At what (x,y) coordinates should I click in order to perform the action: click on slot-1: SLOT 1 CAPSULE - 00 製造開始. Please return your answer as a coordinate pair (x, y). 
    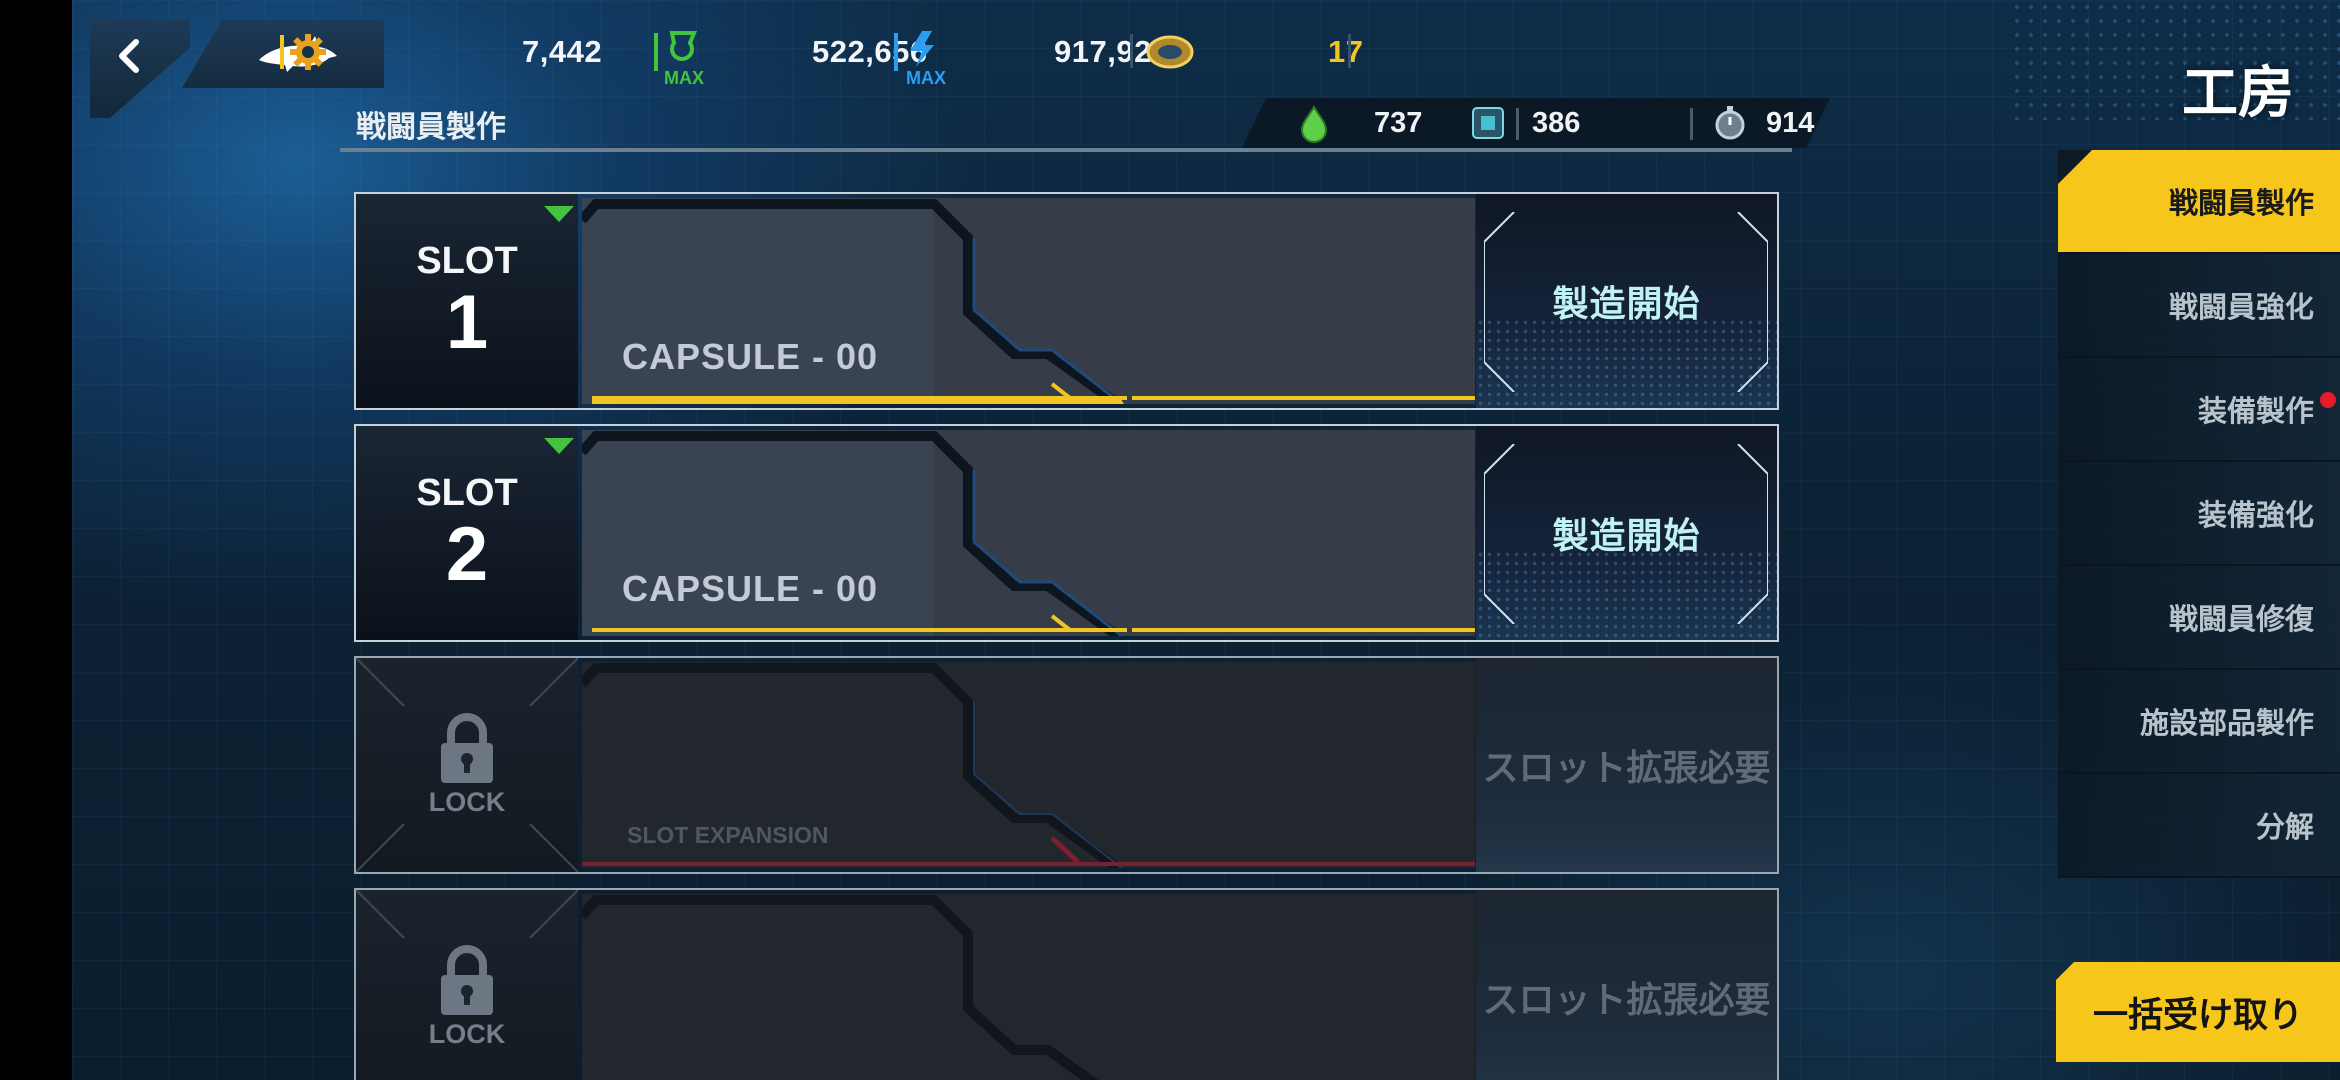
    Looking at the image, I should click on (1066, 301).